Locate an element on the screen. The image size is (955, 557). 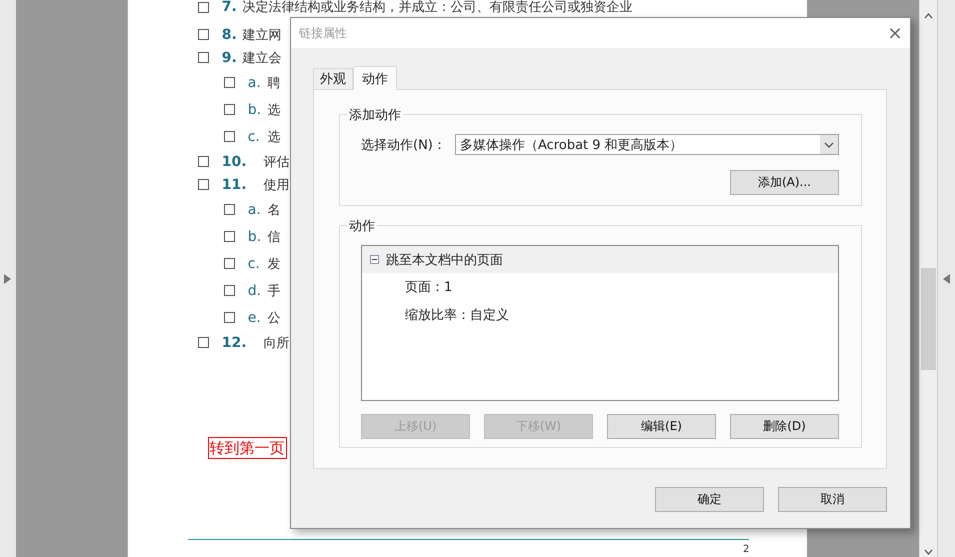
item-text: 公 is located at coordinates (274, 318).